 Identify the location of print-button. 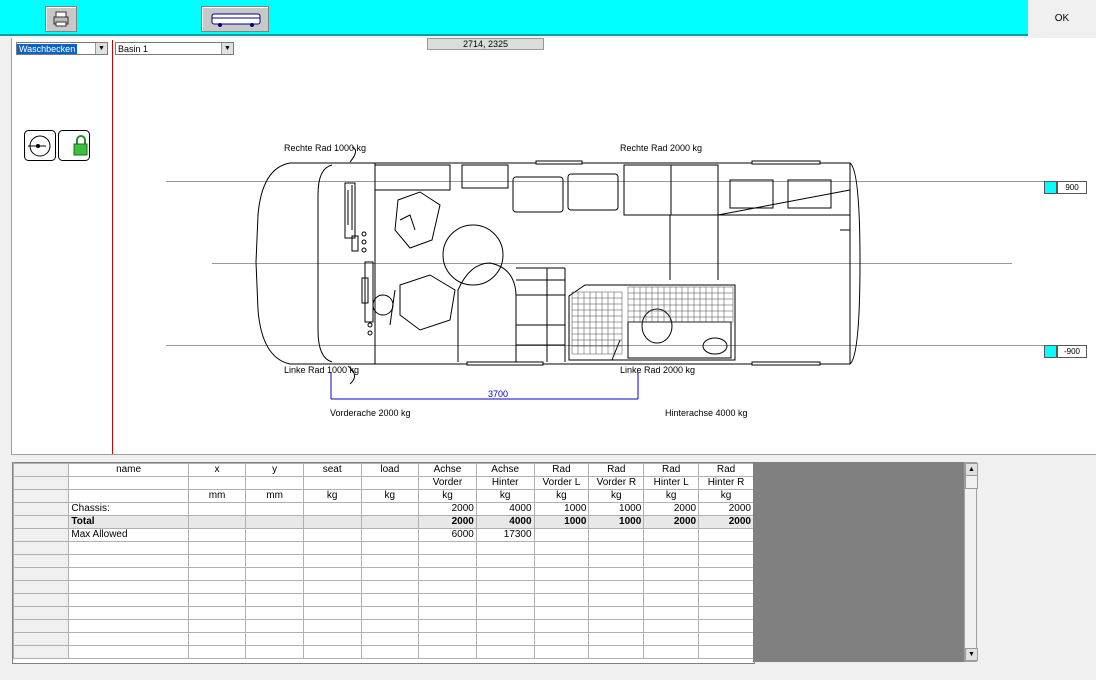
(61, 19).